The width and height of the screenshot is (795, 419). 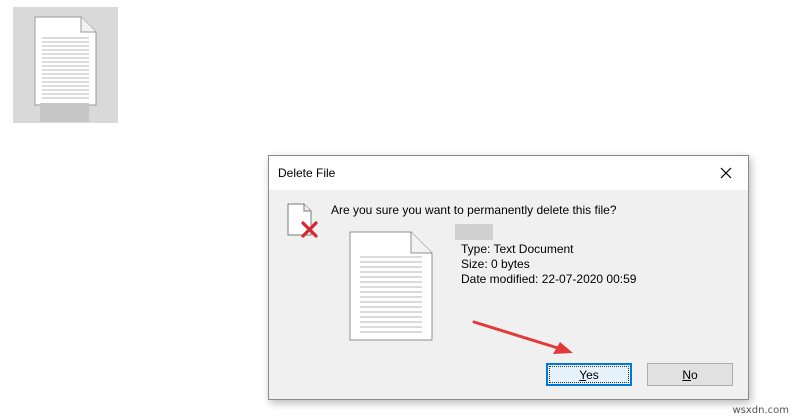 I want to click on desktop-file-item, so click(x=65, y=65).